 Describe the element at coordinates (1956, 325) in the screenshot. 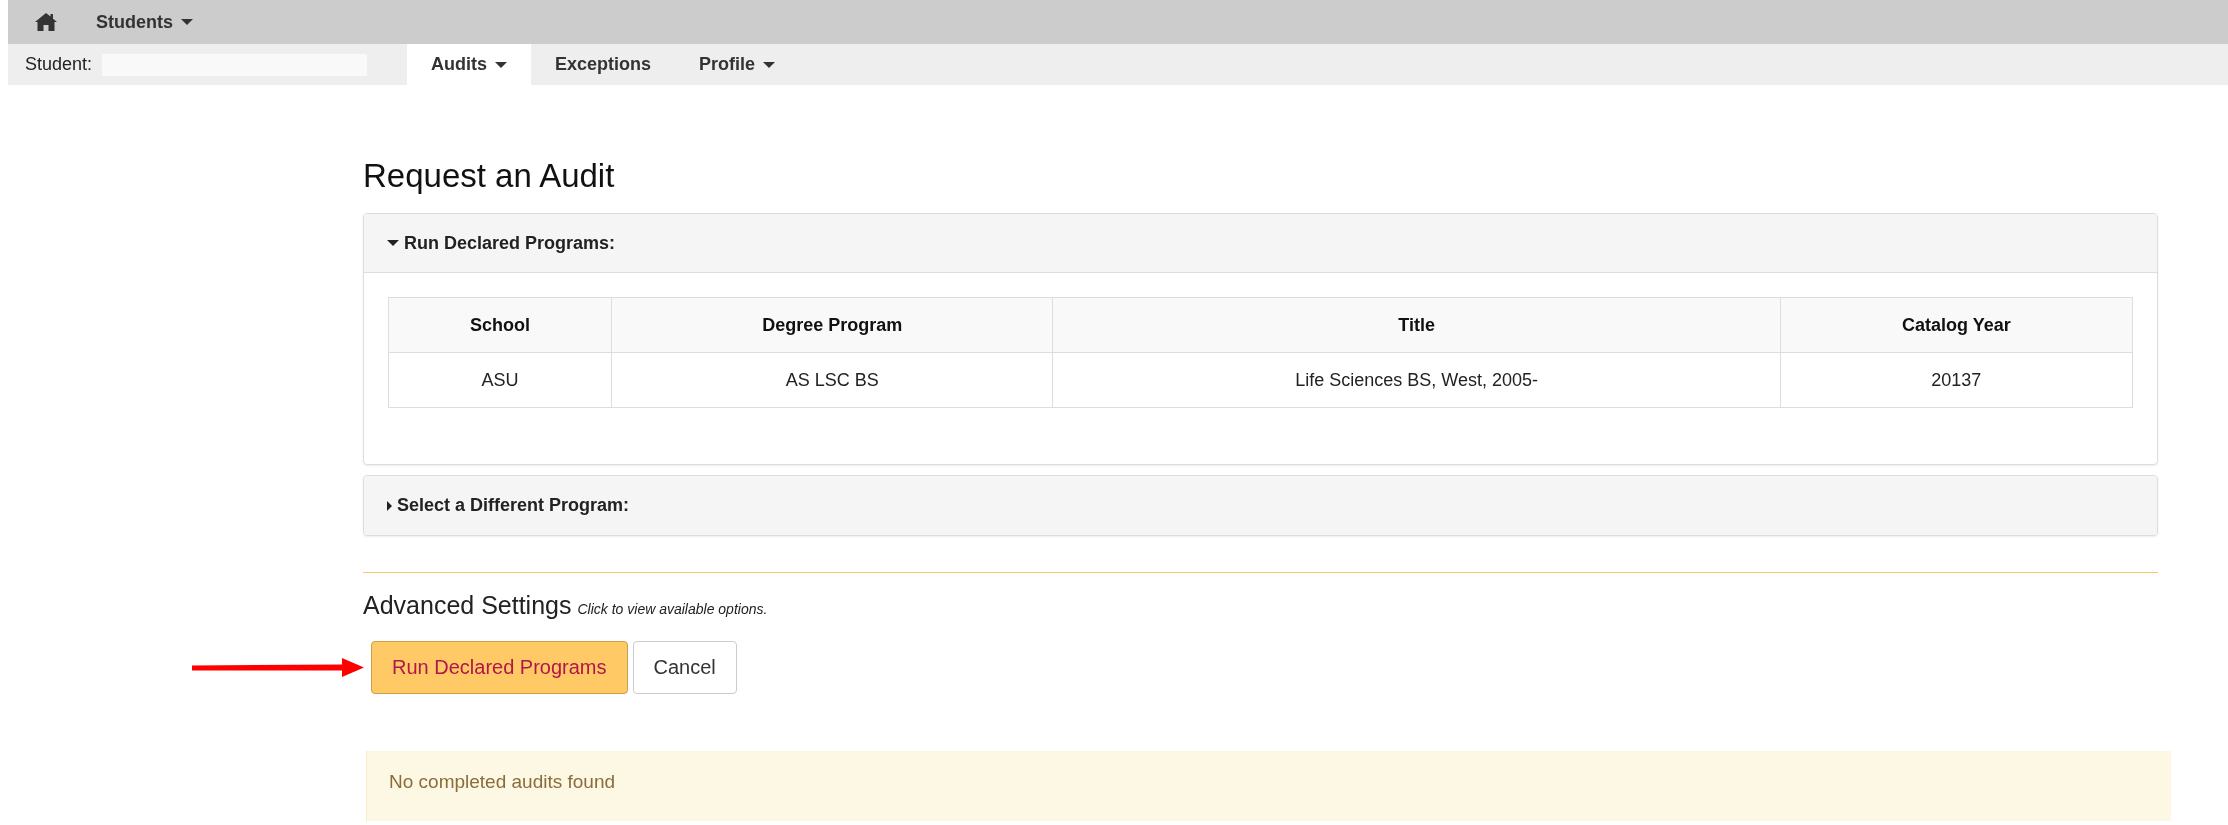

I see `column-header: Catalog Year` at that location.